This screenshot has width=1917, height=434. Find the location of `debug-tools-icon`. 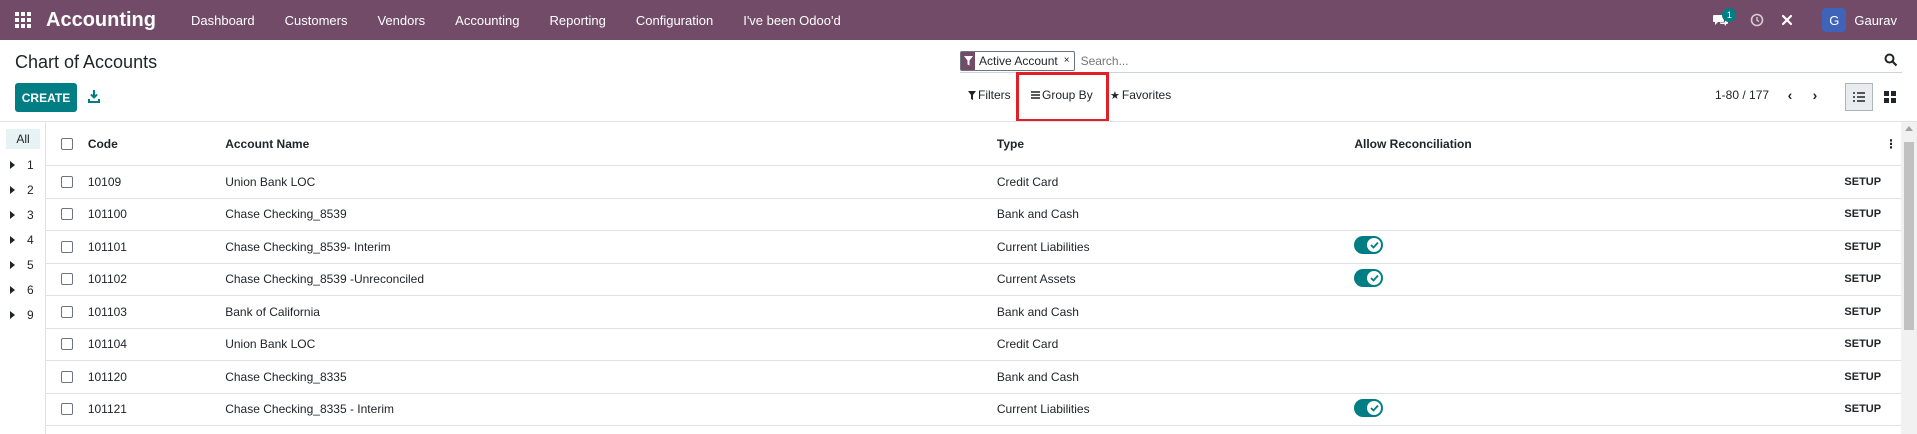

debug-tools-icon is located at coordinates (1787, 20).